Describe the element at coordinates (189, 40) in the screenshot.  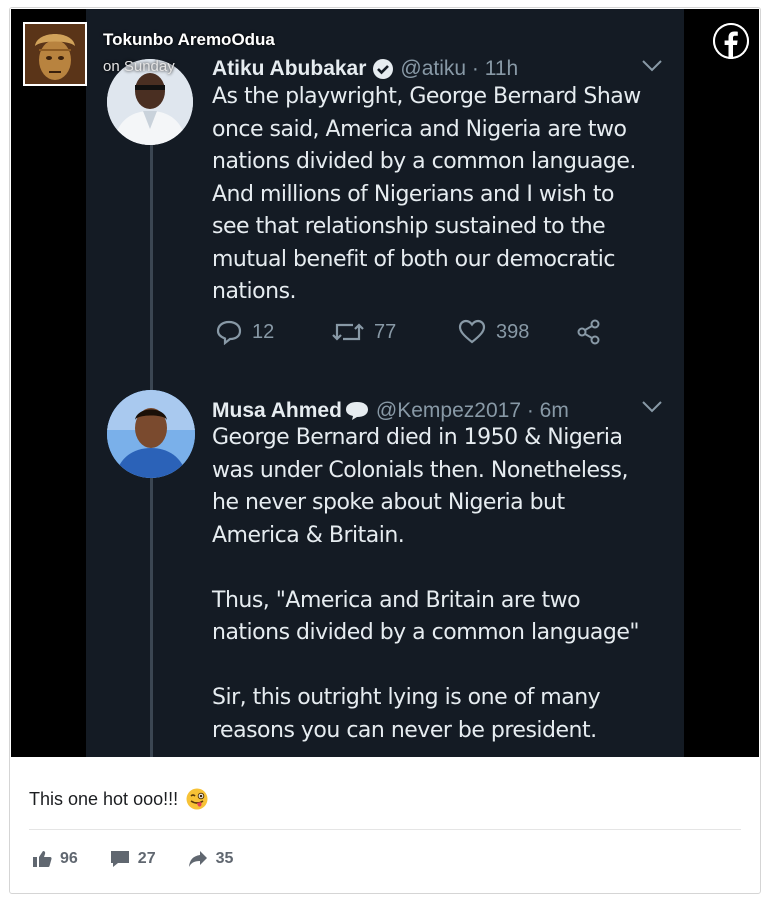
I see `author-name: Tokunbo AremoOdua` at that location.